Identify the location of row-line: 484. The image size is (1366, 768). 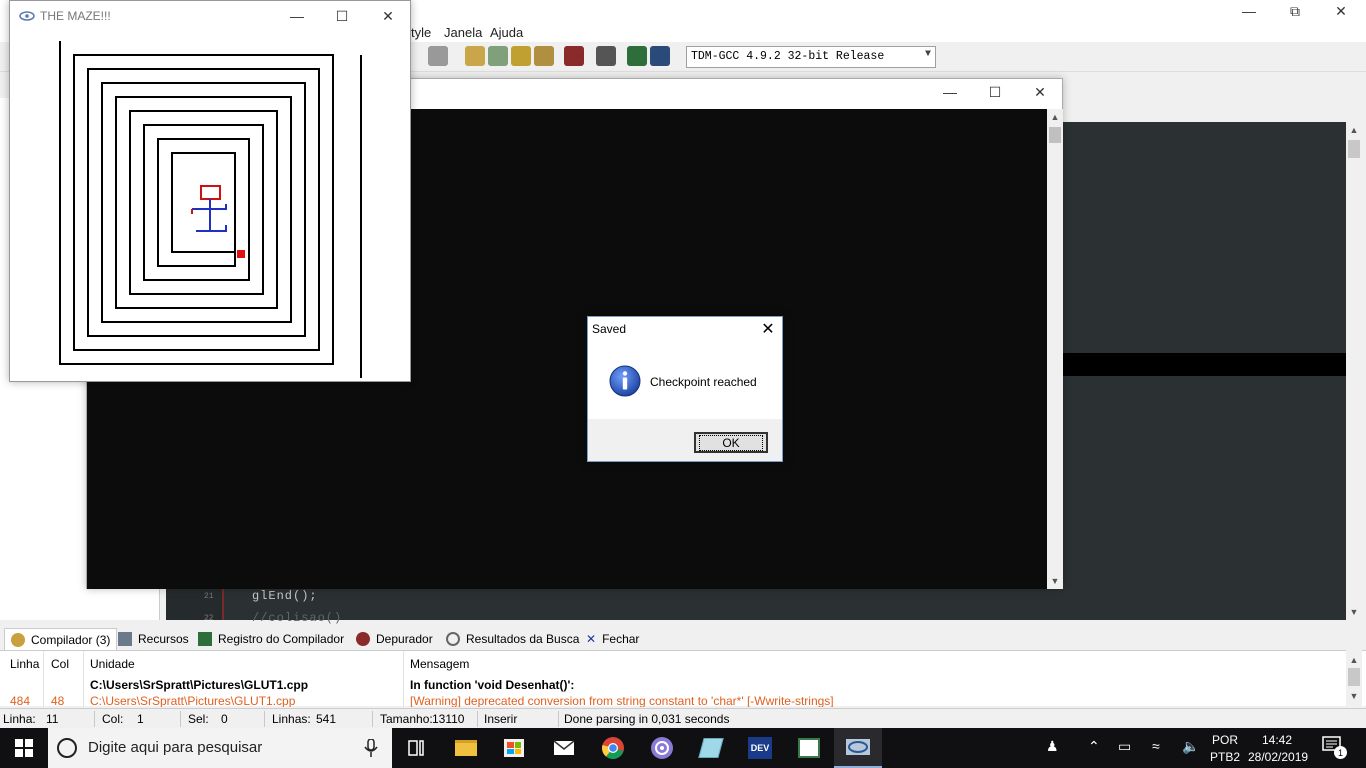
(20, 700).